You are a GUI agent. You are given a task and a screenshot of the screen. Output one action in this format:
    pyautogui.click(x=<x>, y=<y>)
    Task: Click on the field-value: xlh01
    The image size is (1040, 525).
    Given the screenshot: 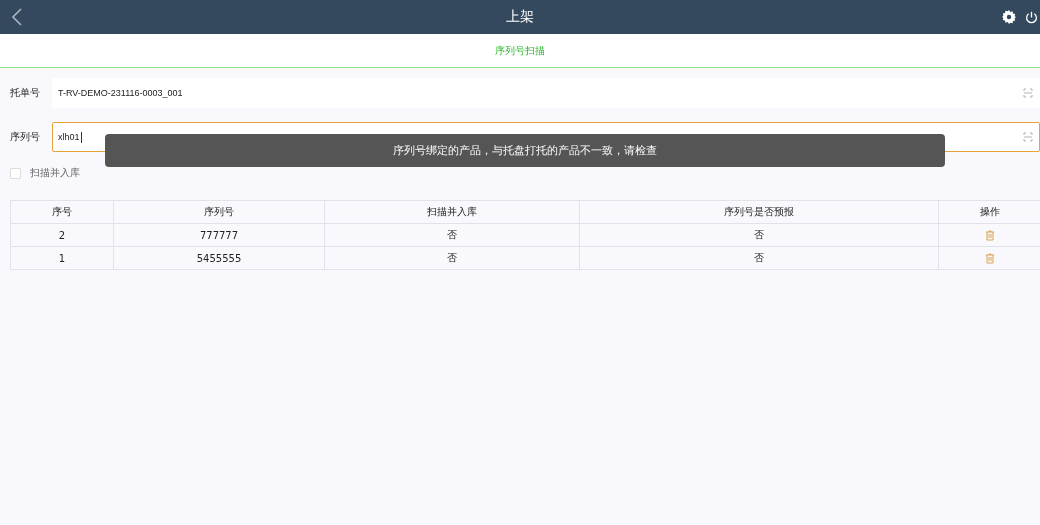 What is the action you would take?
    pyautogui.click(x=70, y=137)
    